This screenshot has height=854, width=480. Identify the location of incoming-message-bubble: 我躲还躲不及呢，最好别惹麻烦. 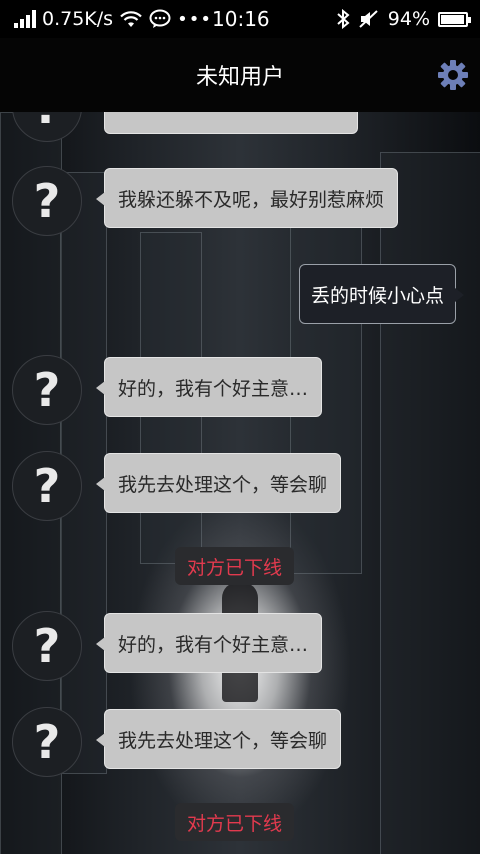
(247, 198).